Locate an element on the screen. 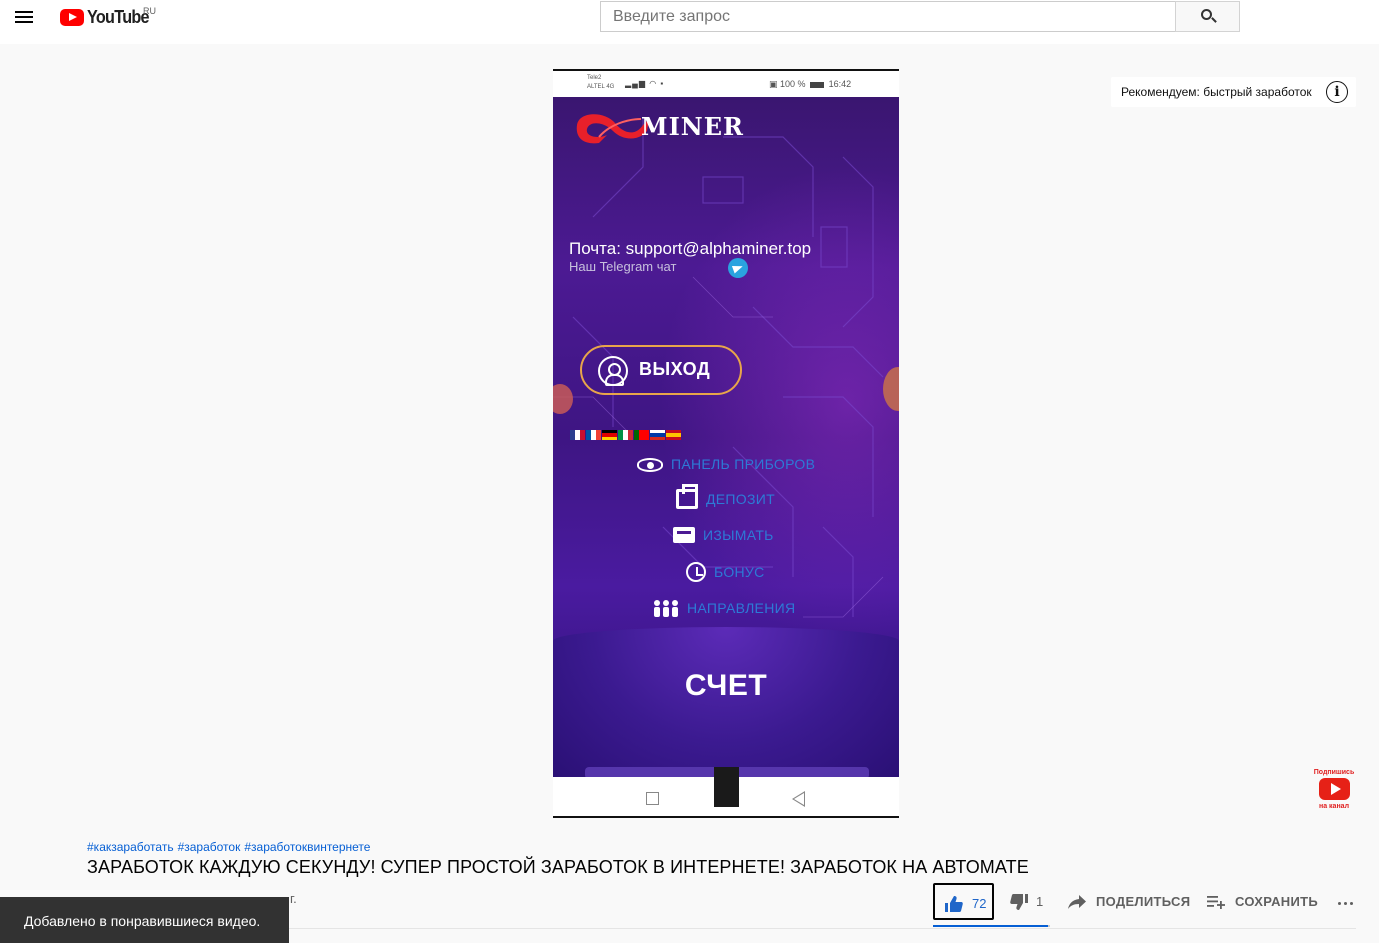 This screenshot has height=943, width=1379. toast-message: Добавлено в понравившиеся видео. is located at coordinates (142, 921).